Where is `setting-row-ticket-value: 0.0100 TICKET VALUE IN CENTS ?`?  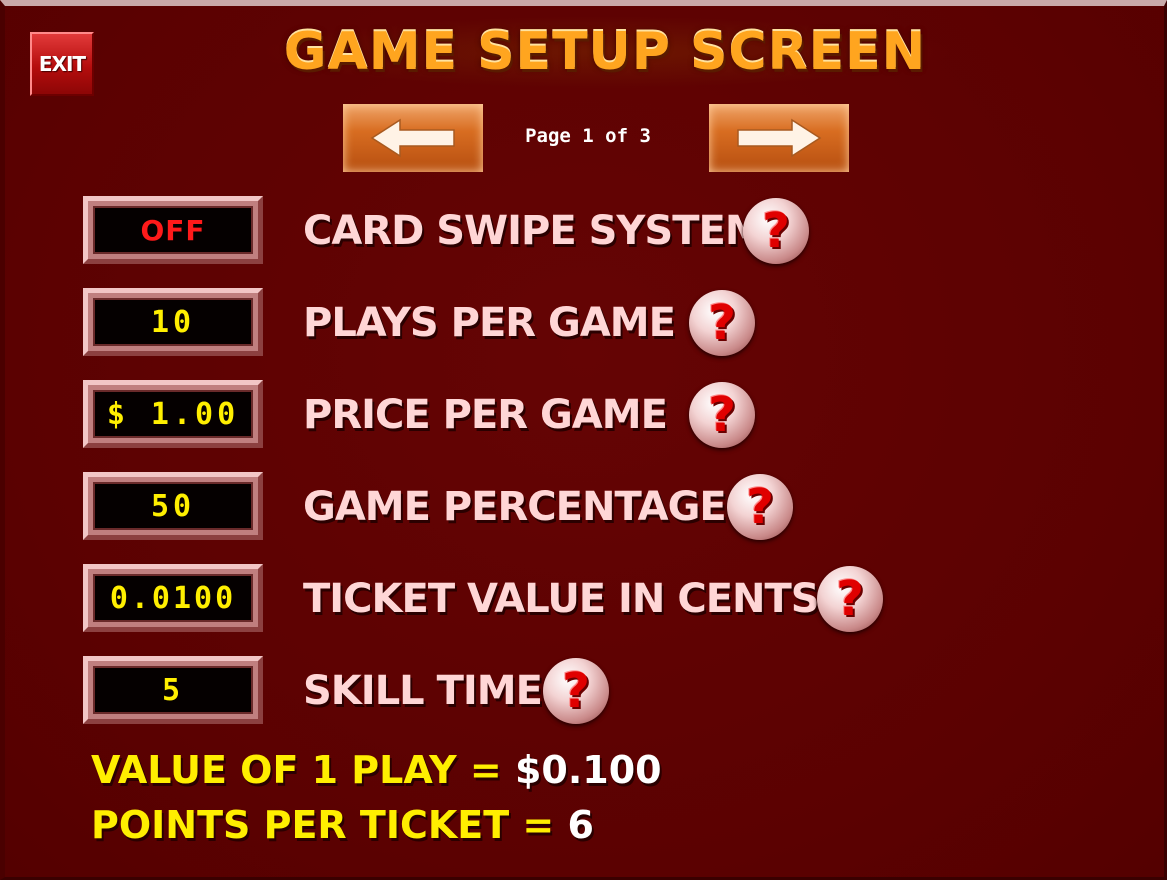 setting-row-ticket-value: 0.0100 TICKET VALUE IN CENTS ? is located at coordinates (586, 599).